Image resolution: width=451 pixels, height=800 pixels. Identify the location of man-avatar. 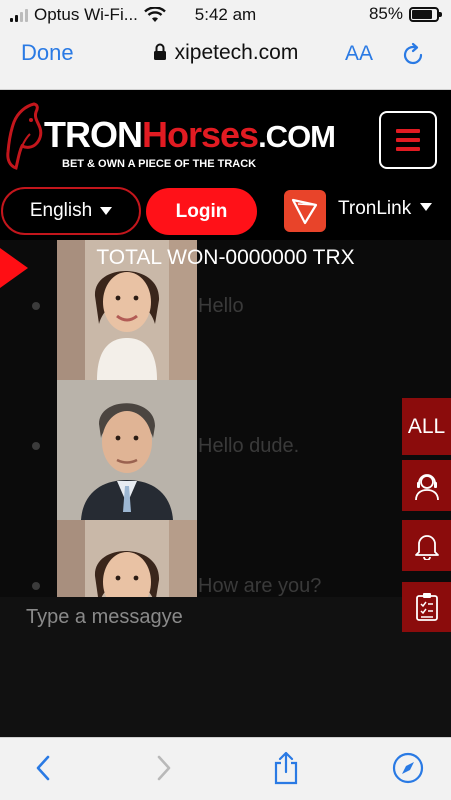
(127, 450).